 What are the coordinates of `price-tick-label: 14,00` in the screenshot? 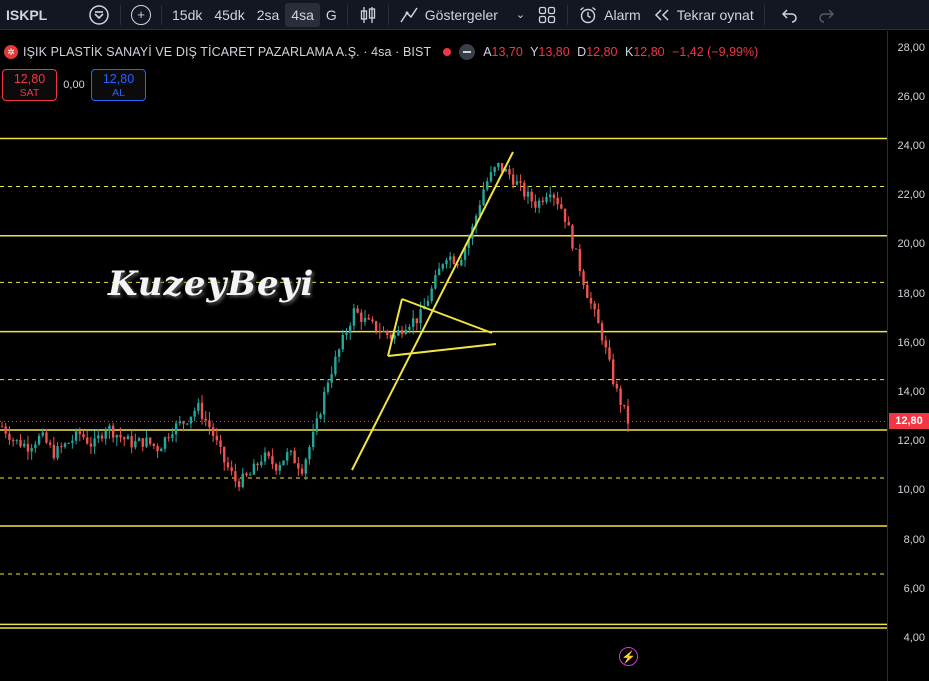 It's located at (911, 391).